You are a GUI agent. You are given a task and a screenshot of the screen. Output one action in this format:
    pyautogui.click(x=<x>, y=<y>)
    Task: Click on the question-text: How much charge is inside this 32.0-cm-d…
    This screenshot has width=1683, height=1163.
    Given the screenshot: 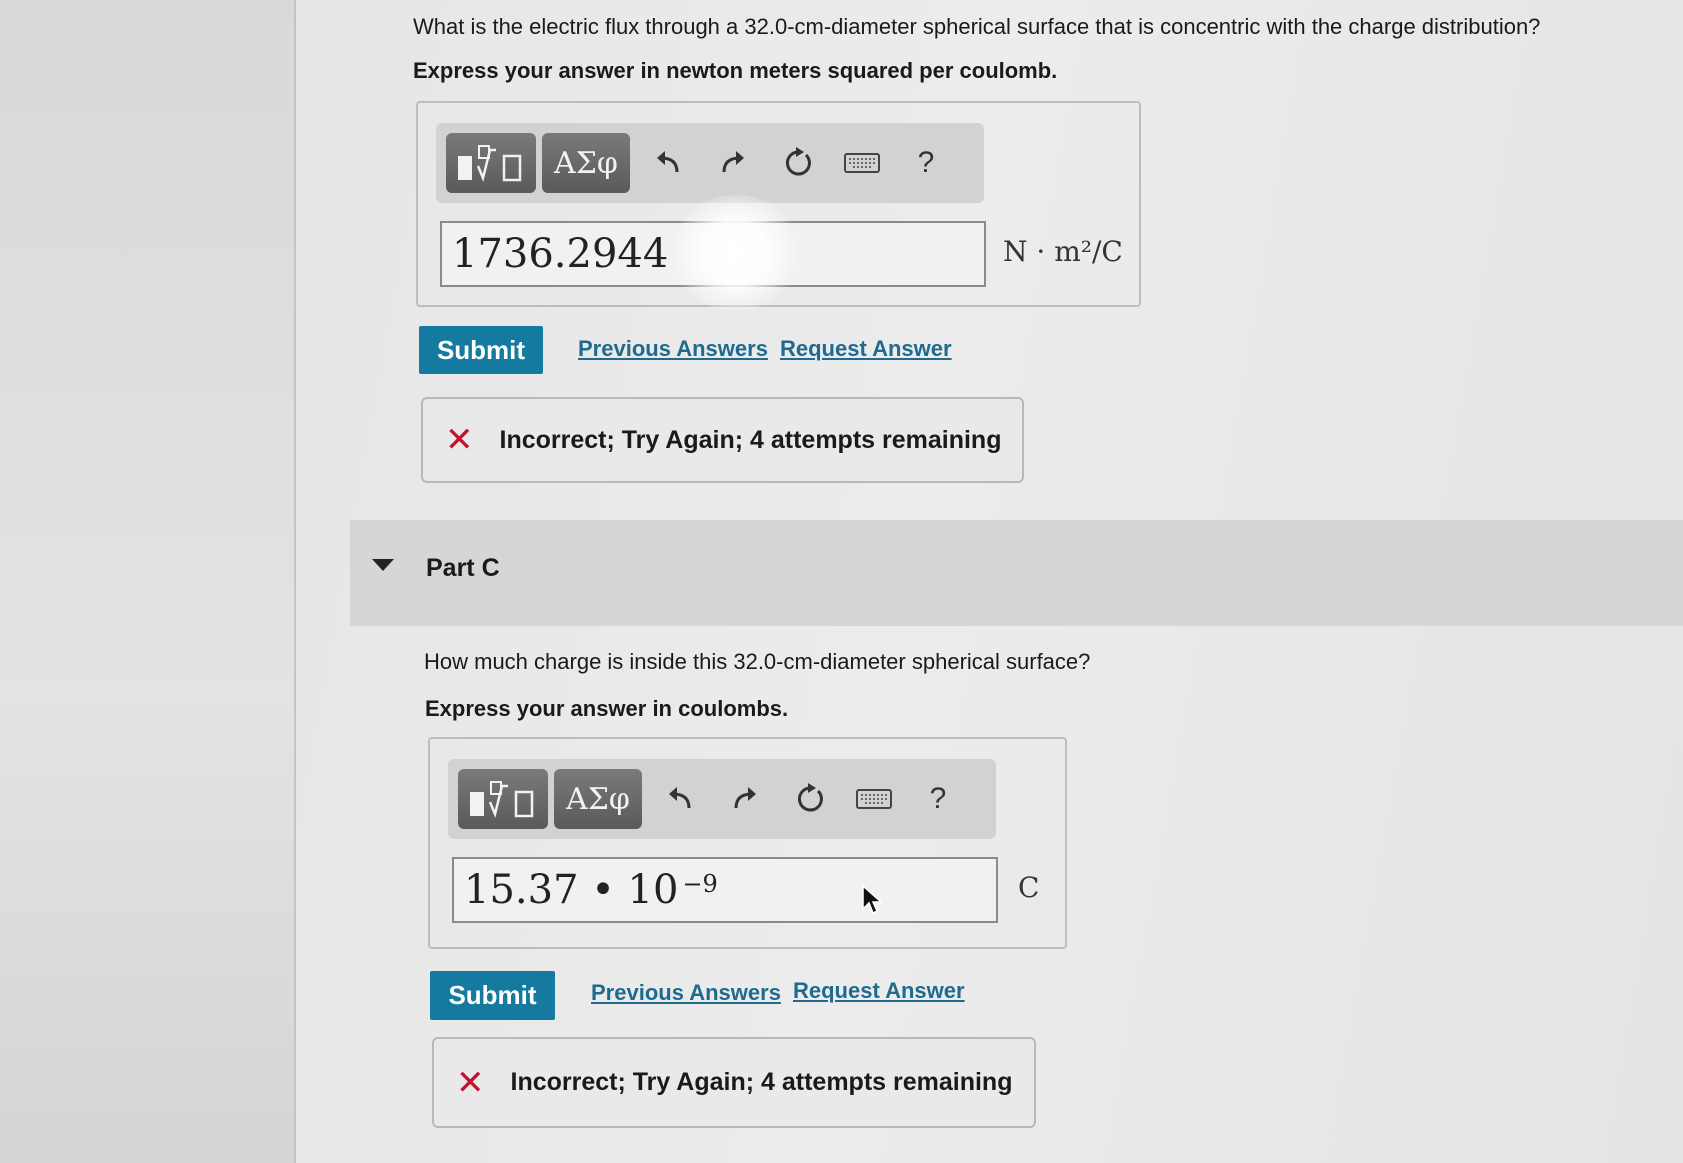 What is the action you would take?
    pyautogui.click(x=757, y=661)
    